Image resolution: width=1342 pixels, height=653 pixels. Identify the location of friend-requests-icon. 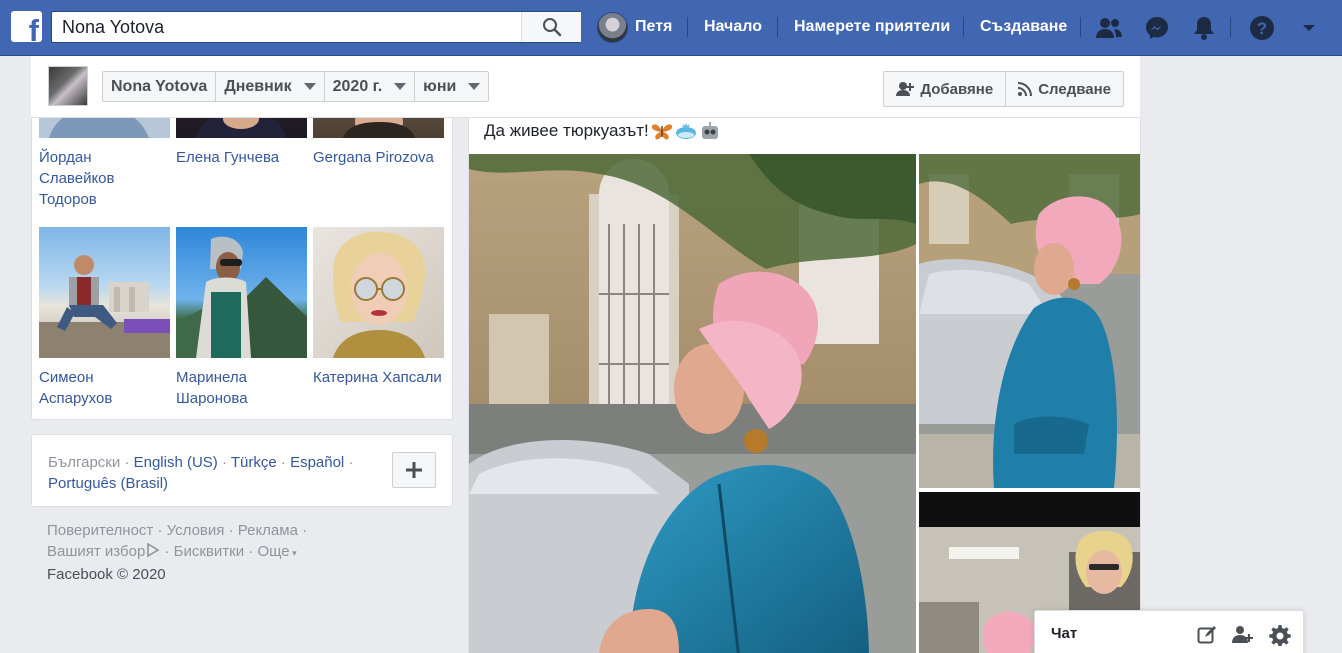
(1109, 28).